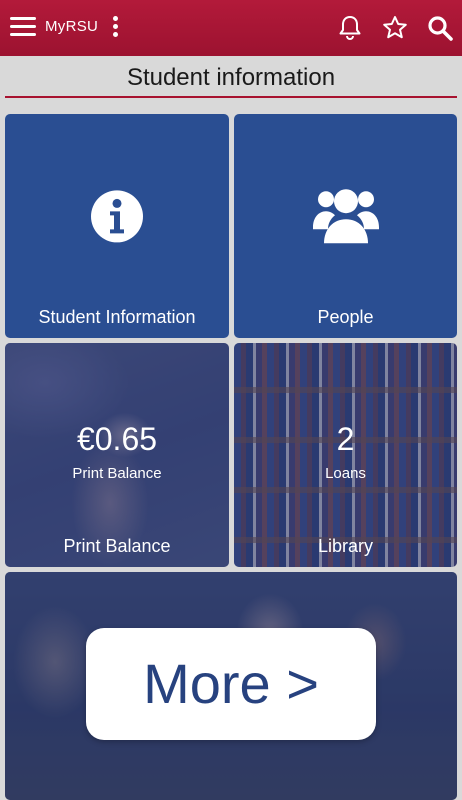 The image size is (462, 800). Describe the element at coordinates (440, 28) in the screenshot. I see `search-icon` at that location.